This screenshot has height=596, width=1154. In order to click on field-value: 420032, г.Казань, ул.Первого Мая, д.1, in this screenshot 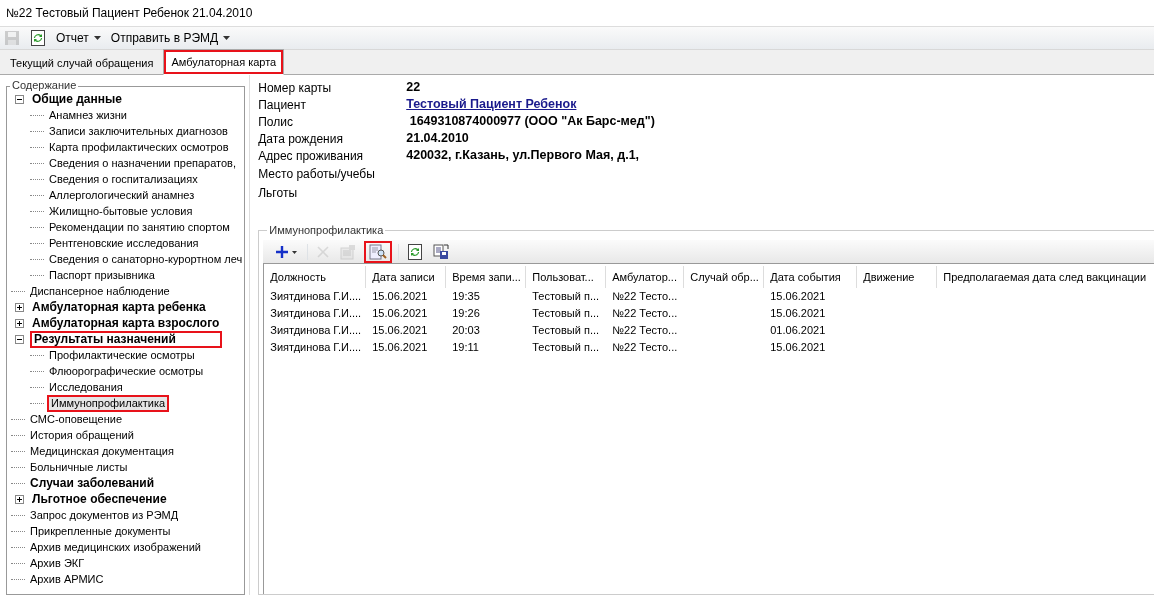, I will do `click(523, 156)`.